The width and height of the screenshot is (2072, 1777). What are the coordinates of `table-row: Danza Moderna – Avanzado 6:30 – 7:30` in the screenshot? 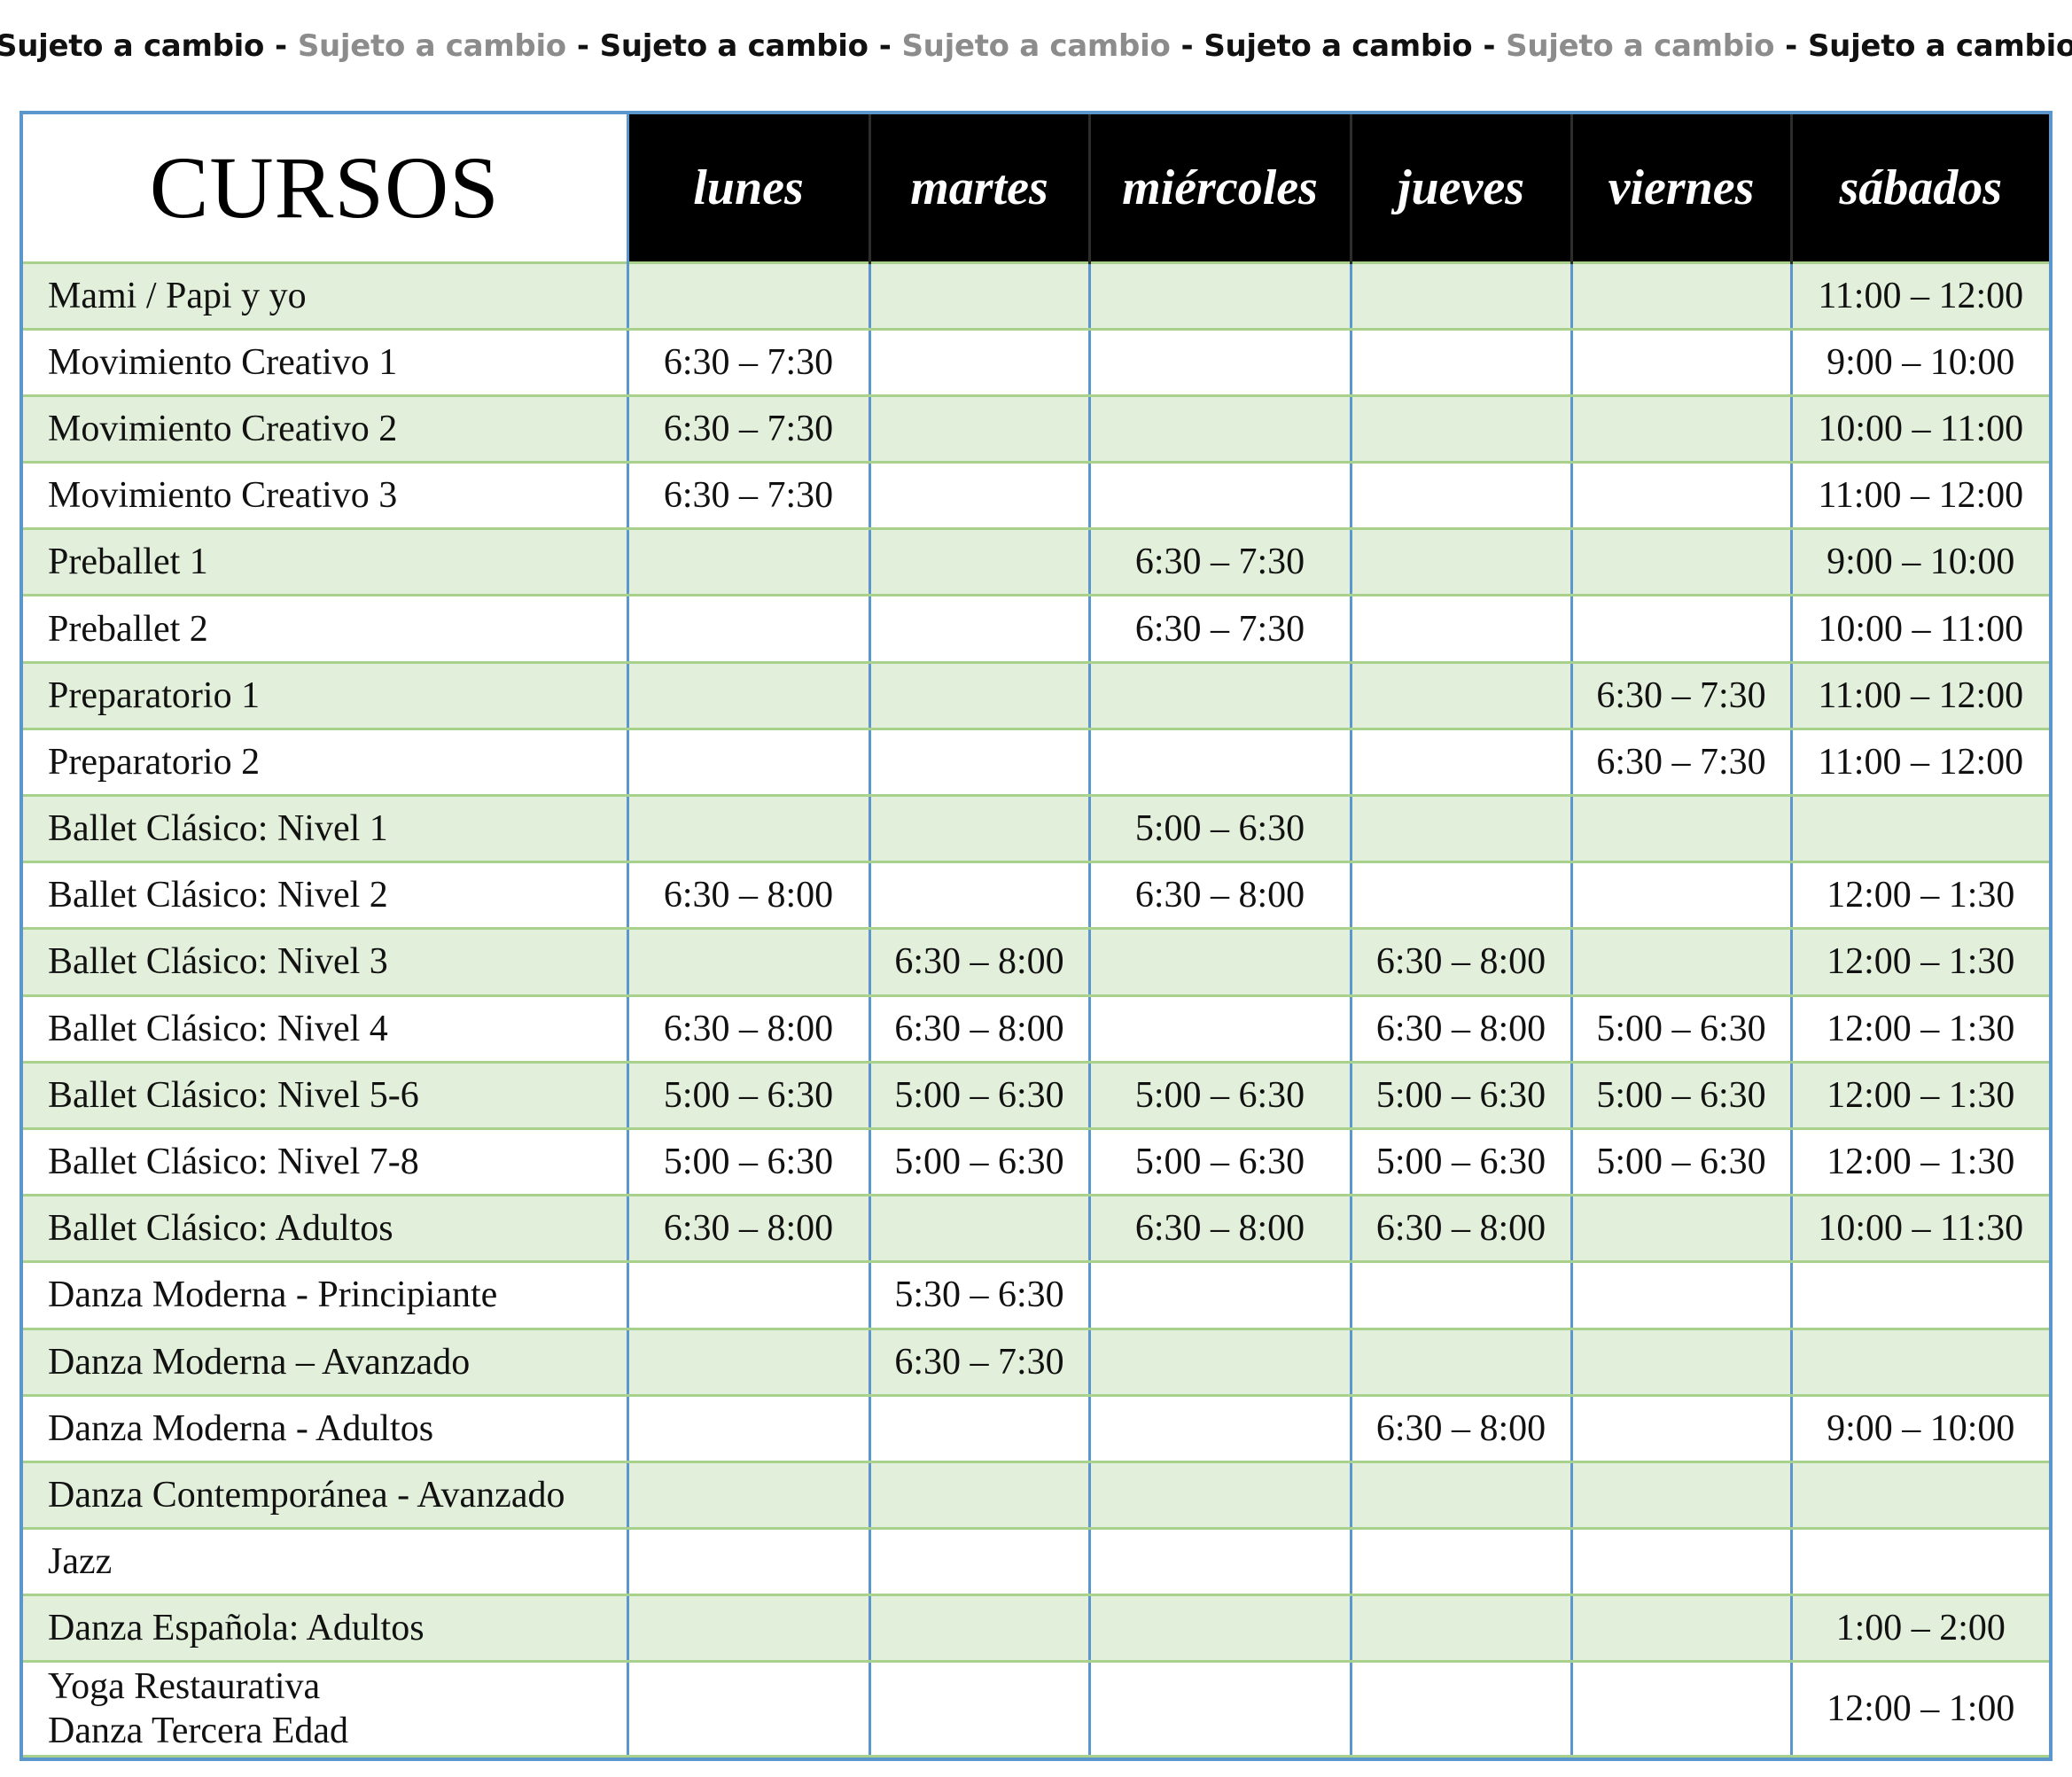 It's located at (1036, 1362).